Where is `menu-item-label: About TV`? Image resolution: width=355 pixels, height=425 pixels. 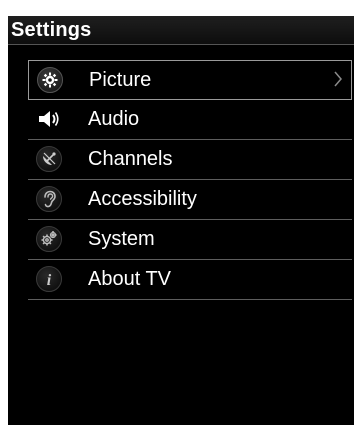 menu-item-label: About TV is located at coordinates (130, 279).